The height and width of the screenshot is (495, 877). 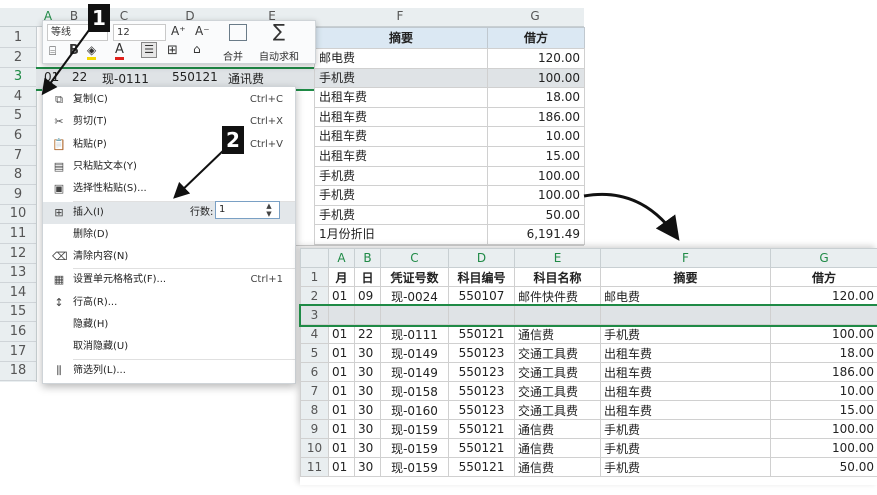 I want to click on cell-A, so click(x=341, y=315).